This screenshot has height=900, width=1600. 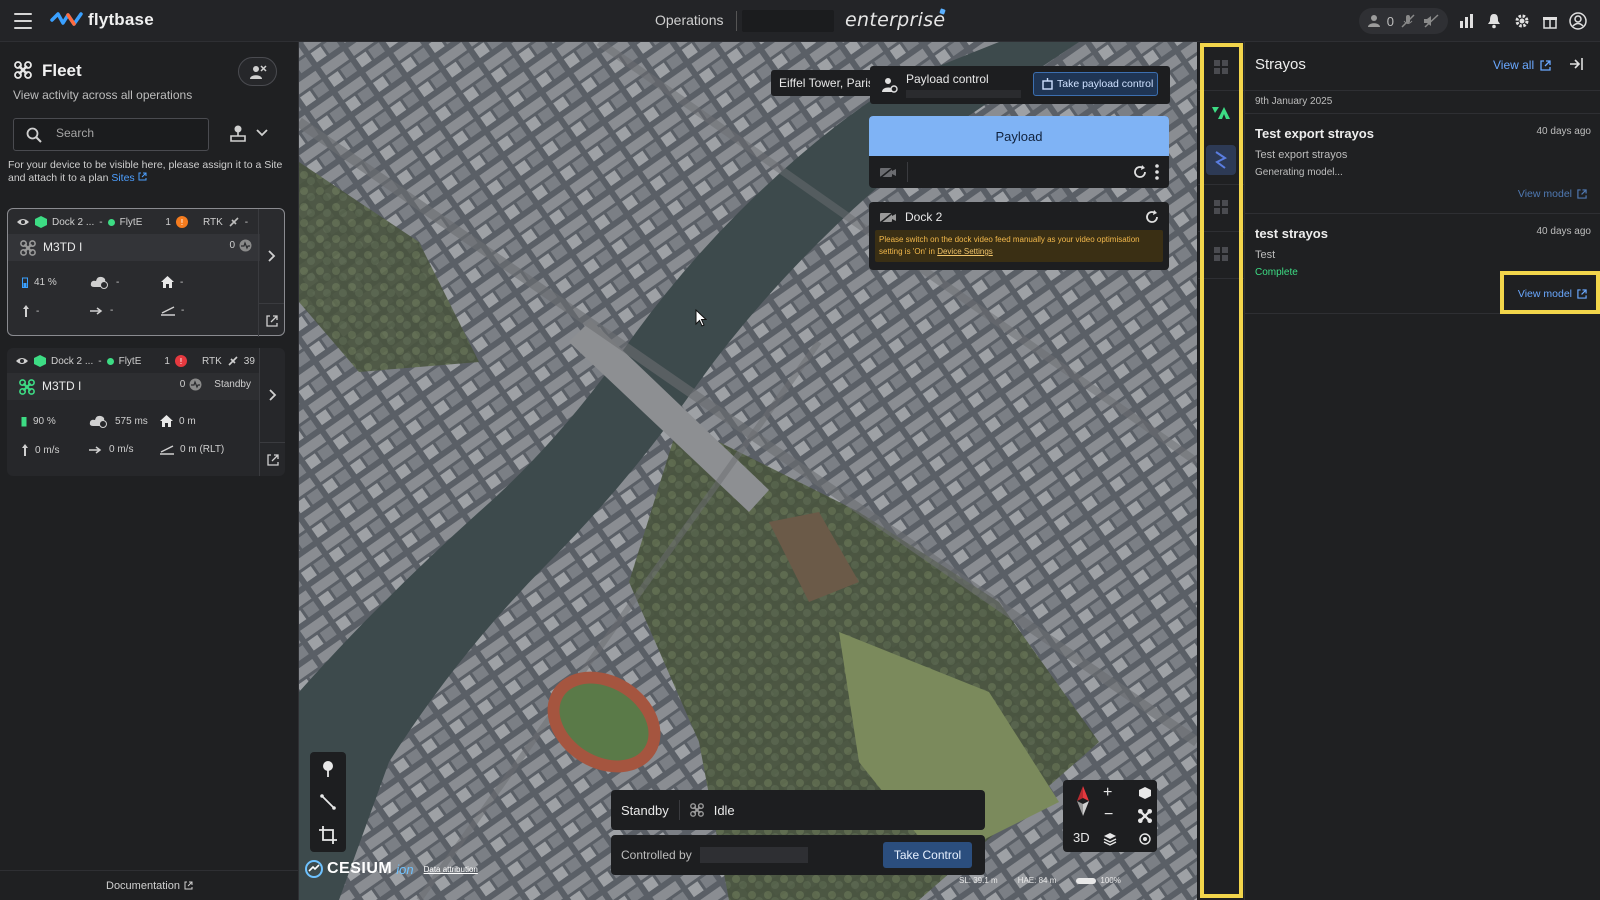 I want to click on battery-icon, so click(x=24, y=422).